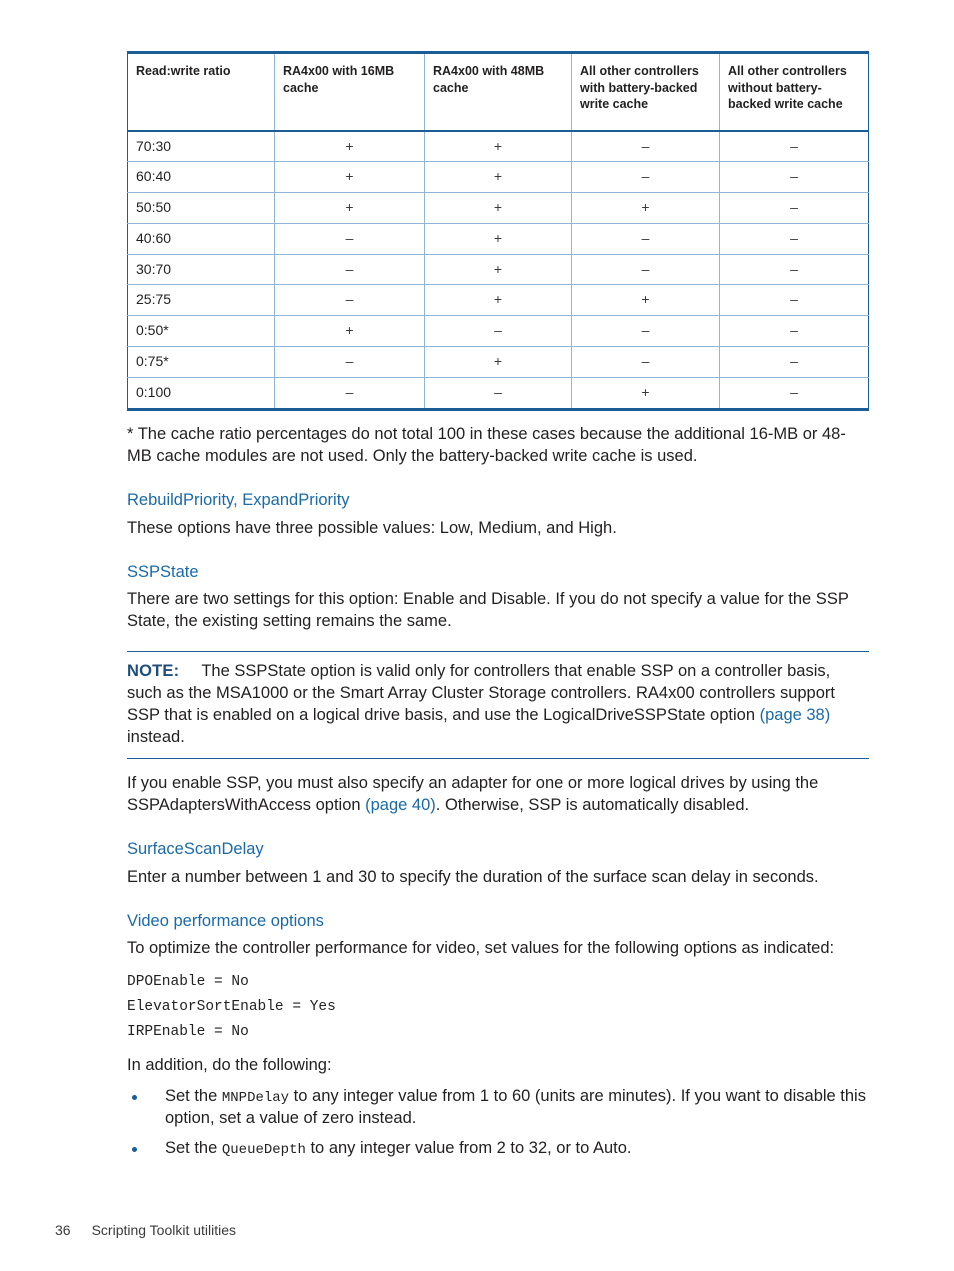 This screenshot has width=954, height=1271. I want to click on table-row: 0:75* – + – –, so click(498, 362).